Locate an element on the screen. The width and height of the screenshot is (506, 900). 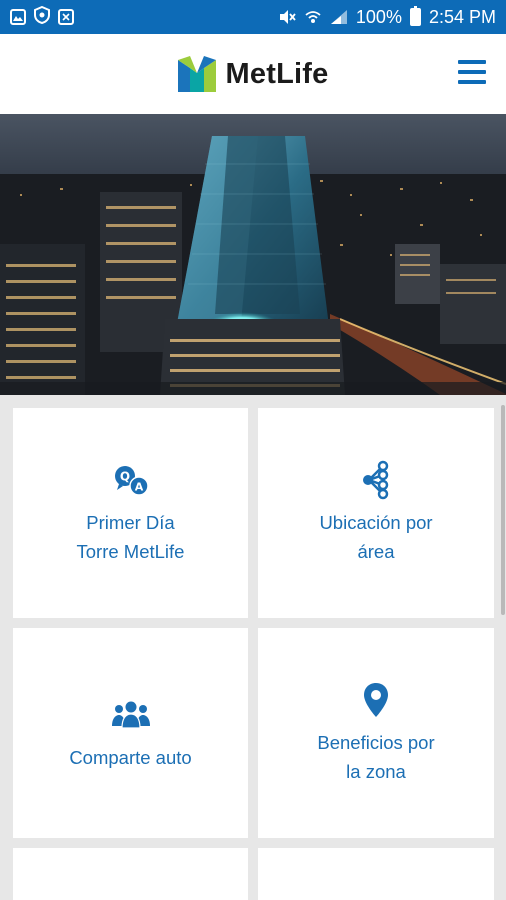
document-icon is located at coordinates (66, 17).